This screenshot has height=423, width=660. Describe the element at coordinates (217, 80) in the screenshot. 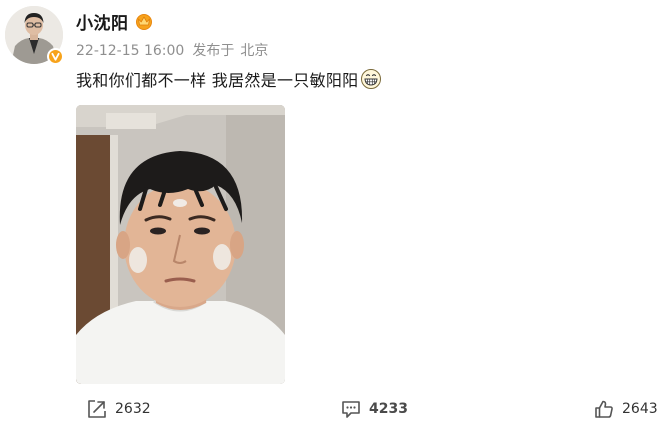

I see `post-body-text: 我和你们都不一样 我居然是一只敏阳阳` at that location.